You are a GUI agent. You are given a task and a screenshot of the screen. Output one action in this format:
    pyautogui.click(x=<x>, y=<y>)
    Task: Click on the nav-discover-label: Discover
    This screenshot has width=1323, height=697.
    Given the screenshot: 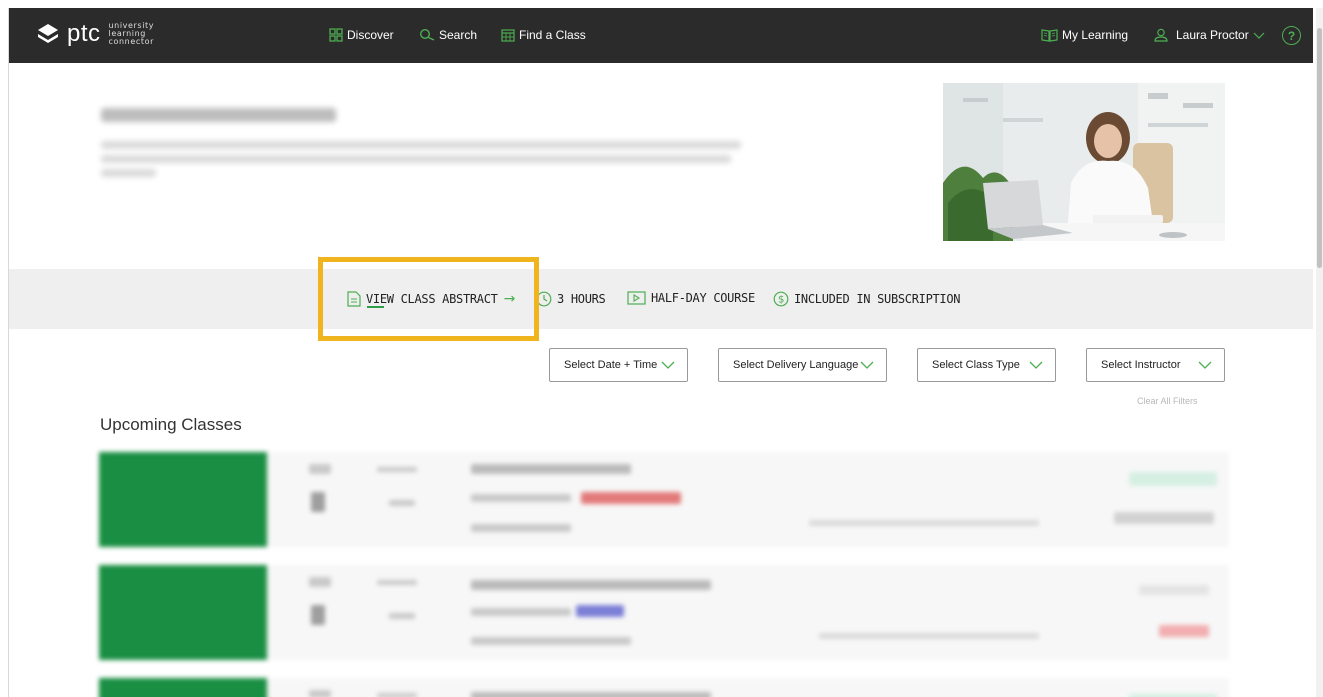 What is the action you would take?
    pyautogui.click(x=370, y=35)
    